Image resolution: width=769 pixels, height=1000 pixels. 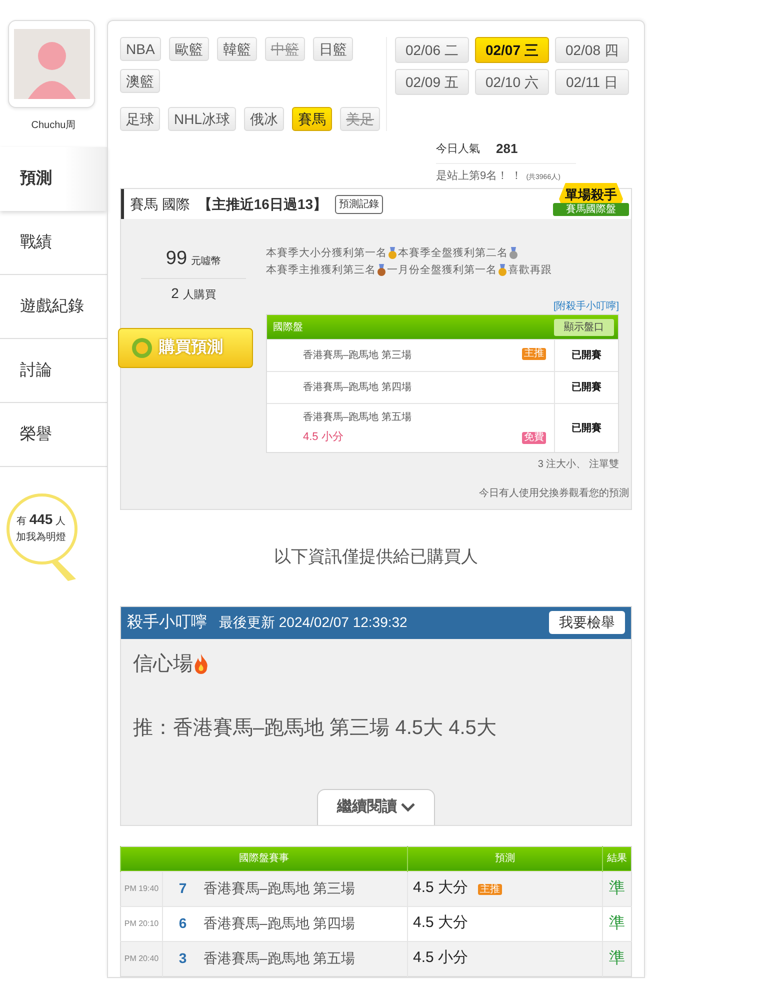 What do you see at coordinates (458, 149) in the screenshot?
I see `popularity-label: 今日人氣` at bounding box center [458, 149].